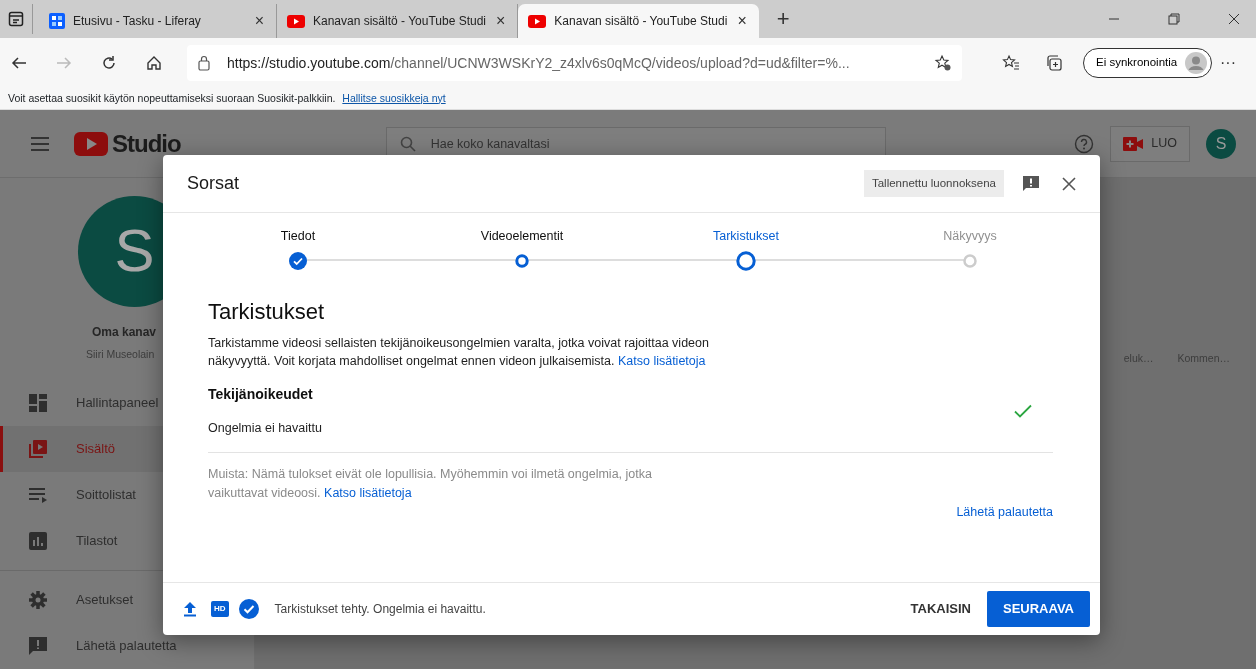  Describe the element at coordinates (261, 394) in the screenshot. I see `check-title: Tekijänoikeudet` at that location.